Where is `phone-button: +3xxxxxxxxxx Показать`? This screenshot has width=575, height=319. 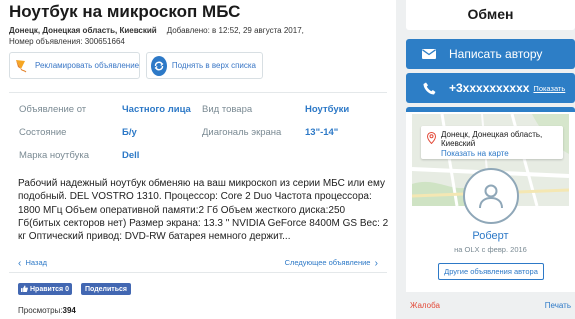 phone-button: +3xxxxxxxxxx Показать is located at coordinates (490, 88).